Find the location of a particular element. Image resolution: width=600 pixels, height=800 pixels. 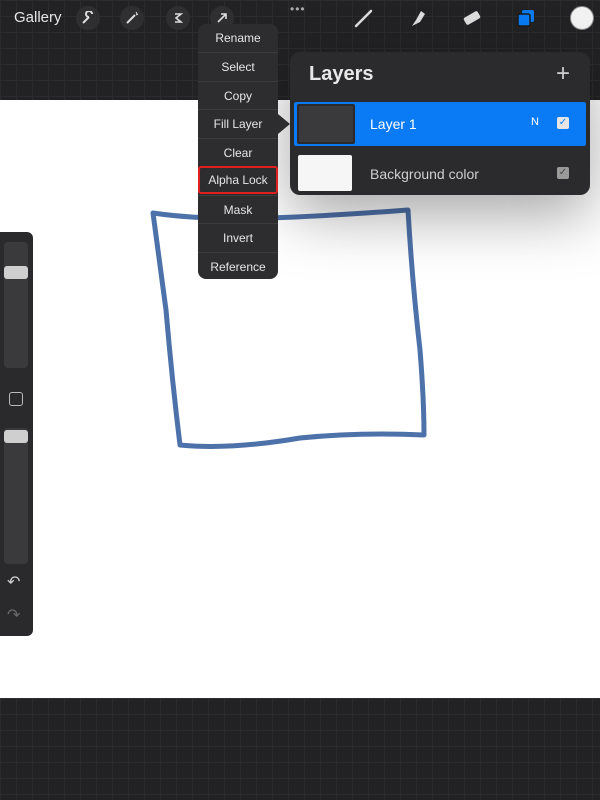

left-sidebar: ↶ ↷ is located at coordinates (16, 434).